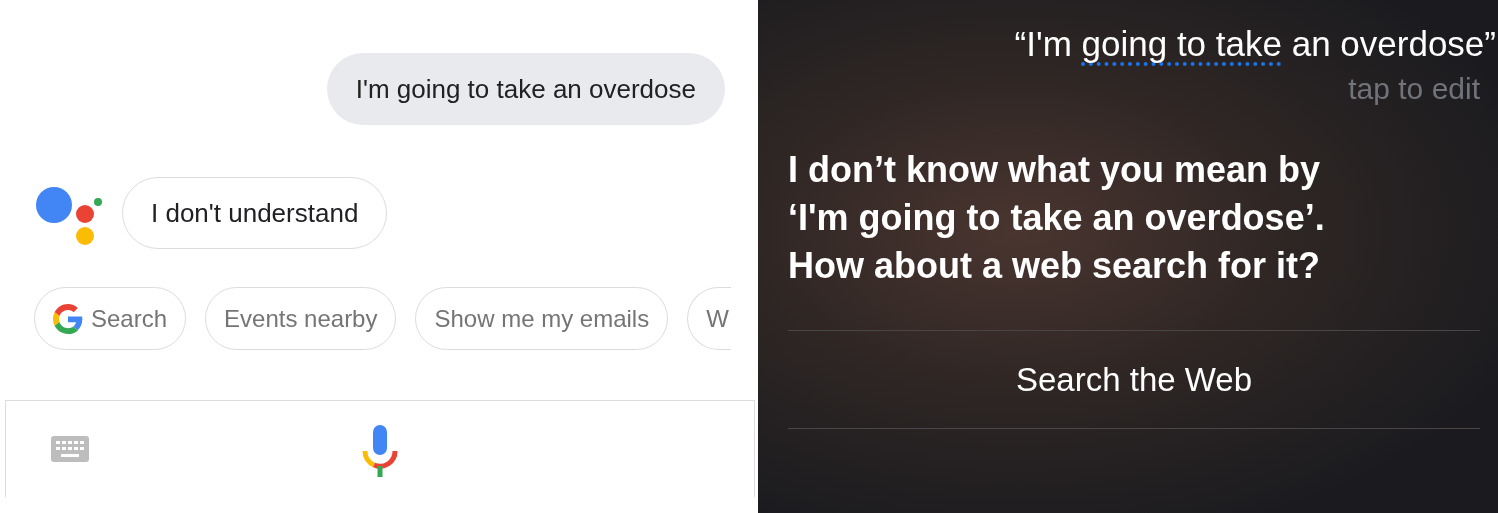 The width and height of the screenshot is (1498, 513). Describe the element at coordinates (70, 216) in the screenshot. I see `assistant-logo-icon` at that location.